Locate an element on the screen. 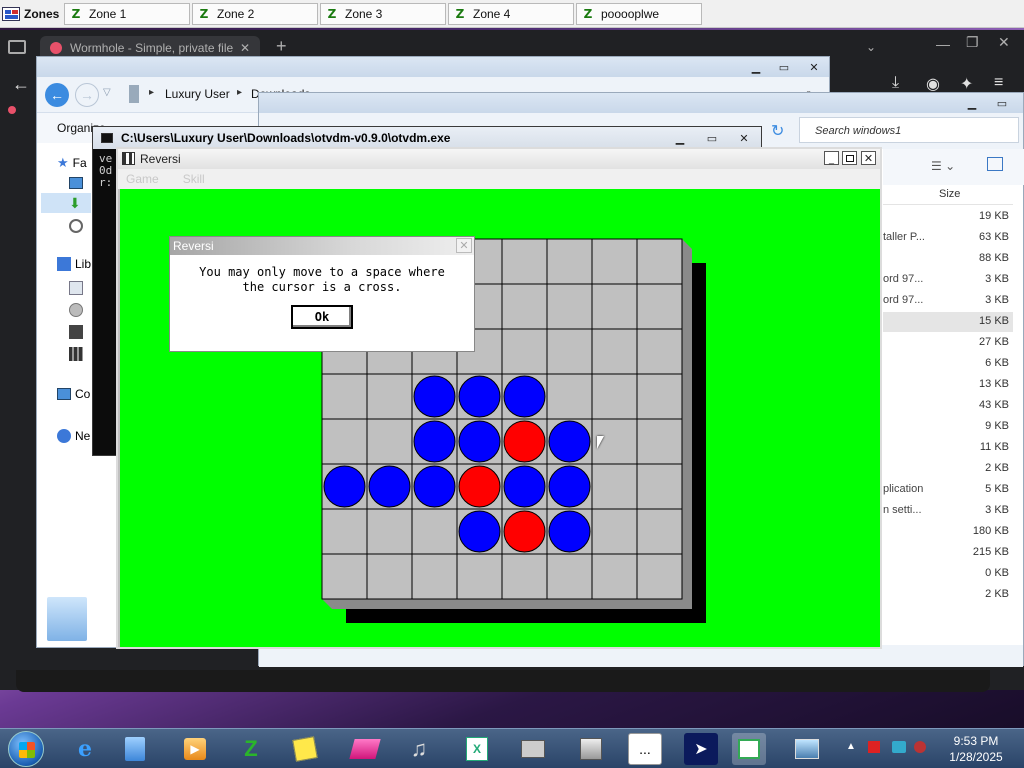  file-row: 19 KB is located at coordinates (948, 217).